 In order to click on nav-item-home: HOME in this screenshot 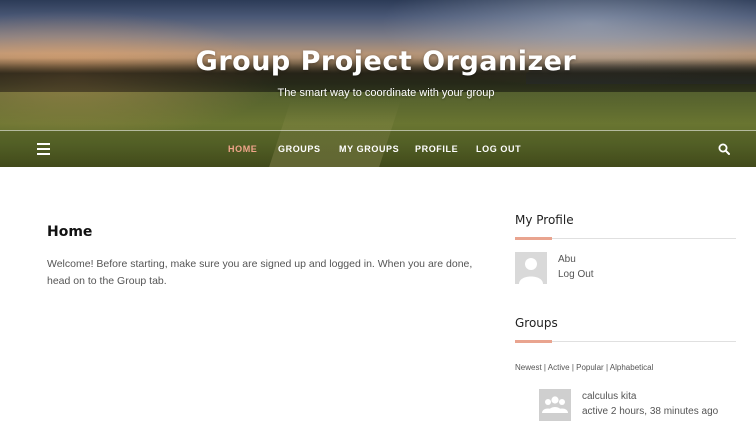, I will do `click(242, 149)`.